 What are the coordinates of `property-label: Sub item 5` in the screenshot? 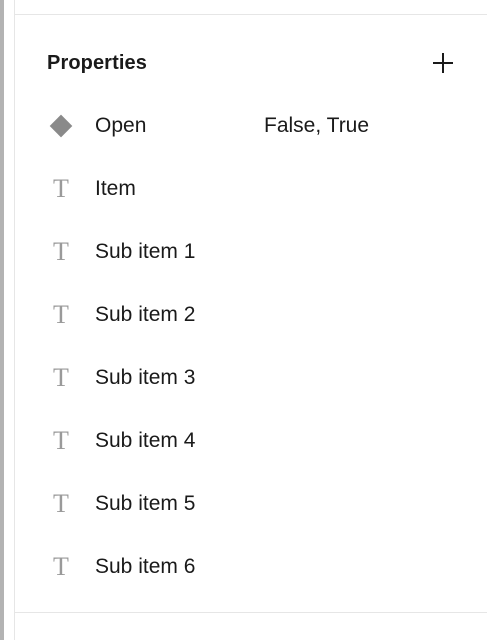 It's located at (145, 503).